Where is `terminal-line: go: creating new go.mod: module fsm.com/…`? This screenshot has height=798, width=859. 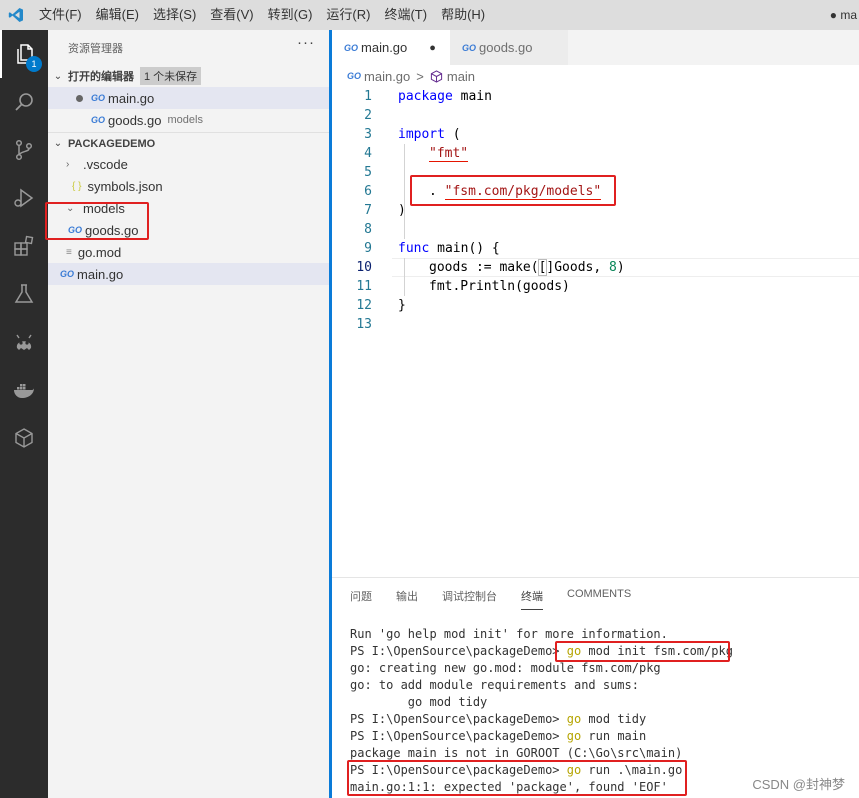 terminal-line: go: creating new go.mod: module fsm.com/… is located at coordinates (505, 668).